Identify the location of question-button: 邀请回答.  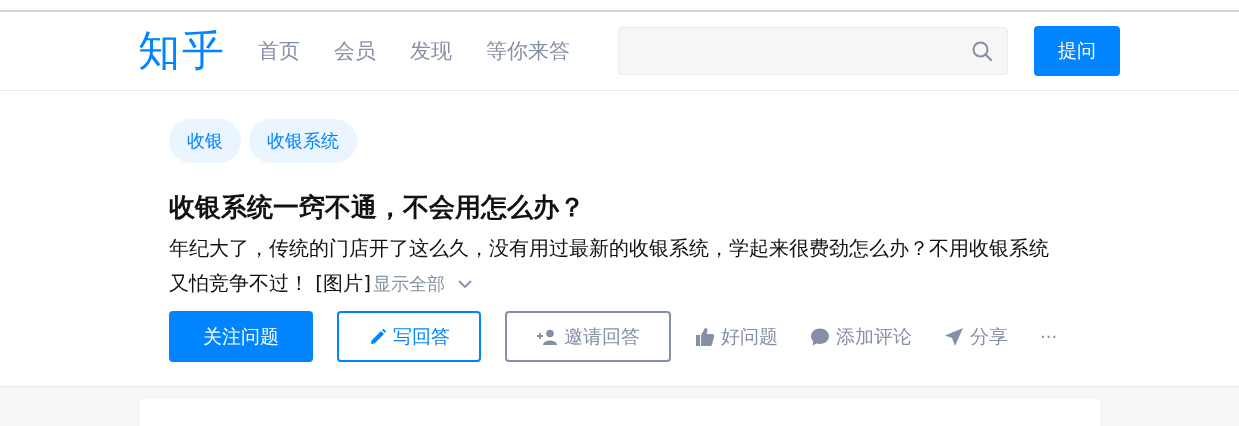
(588, 336).